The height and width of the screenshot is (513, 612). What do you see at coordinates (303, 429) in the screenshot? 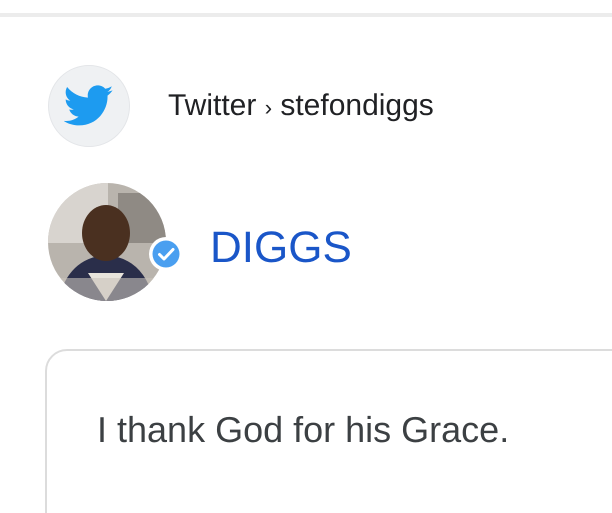
I see `tweet-text: I thank God for his Grace.` at bounding box center [303, 429].